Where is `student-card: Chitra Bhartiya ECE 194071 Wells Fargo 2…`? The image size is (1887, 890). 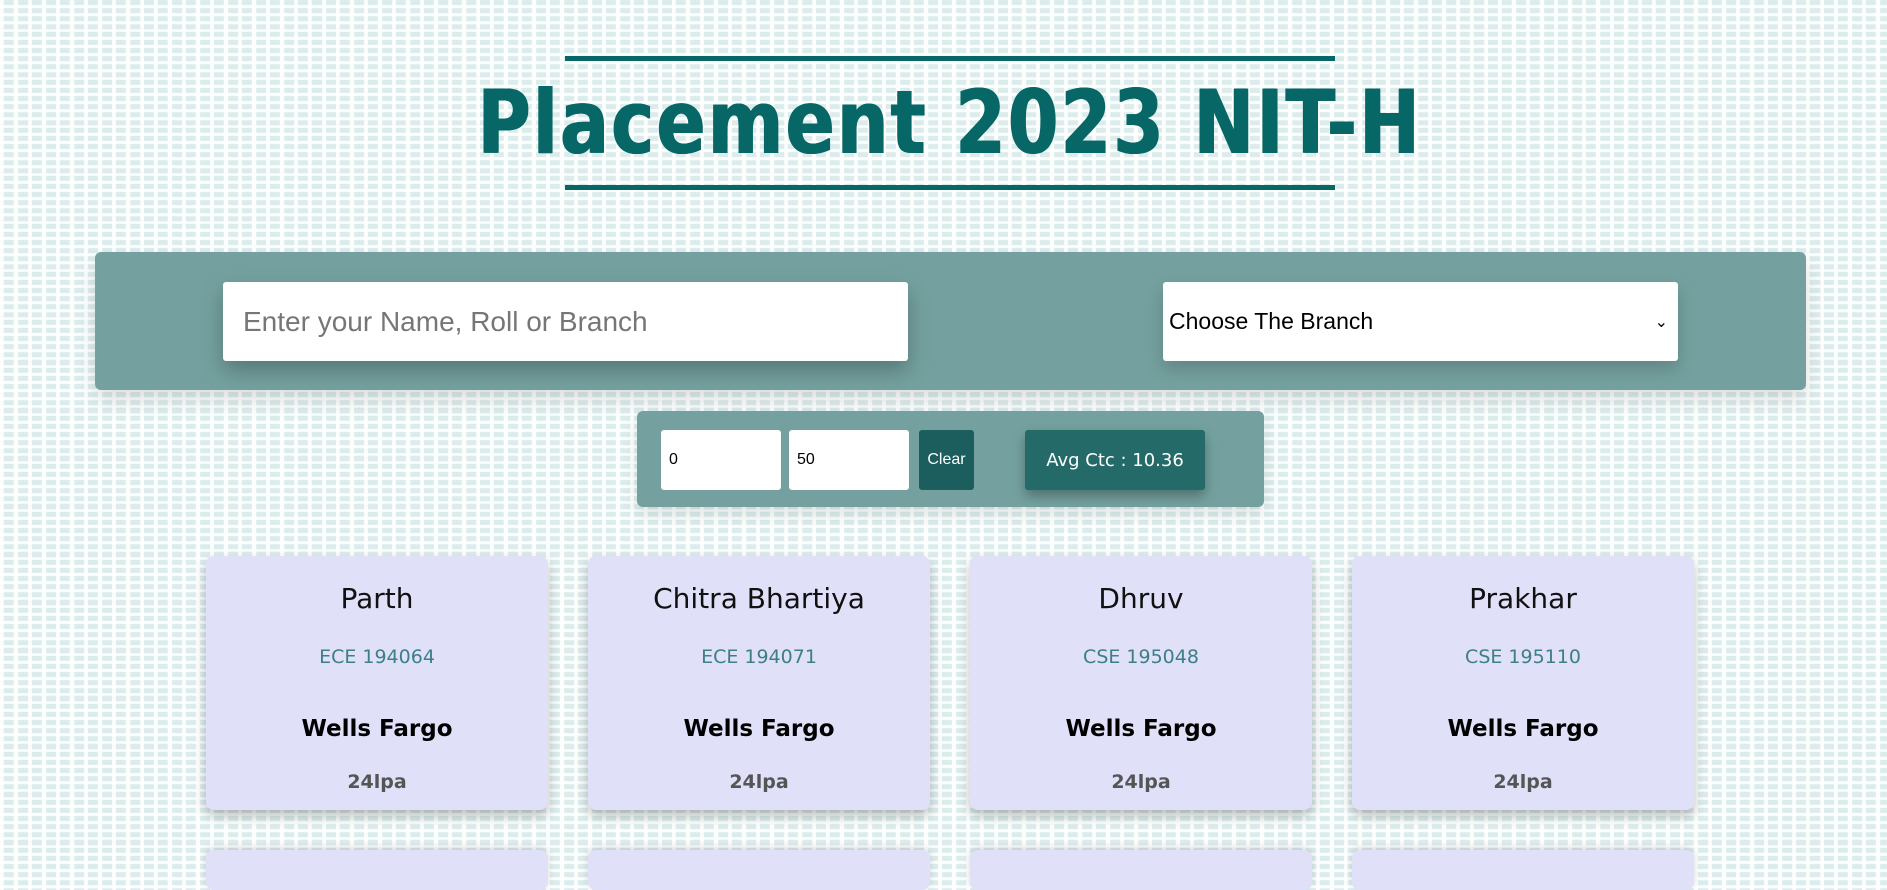
student-card: Chitra Bhartiya ECE 194071 Wells Fargo 2… is located at coordinates (759, 683).